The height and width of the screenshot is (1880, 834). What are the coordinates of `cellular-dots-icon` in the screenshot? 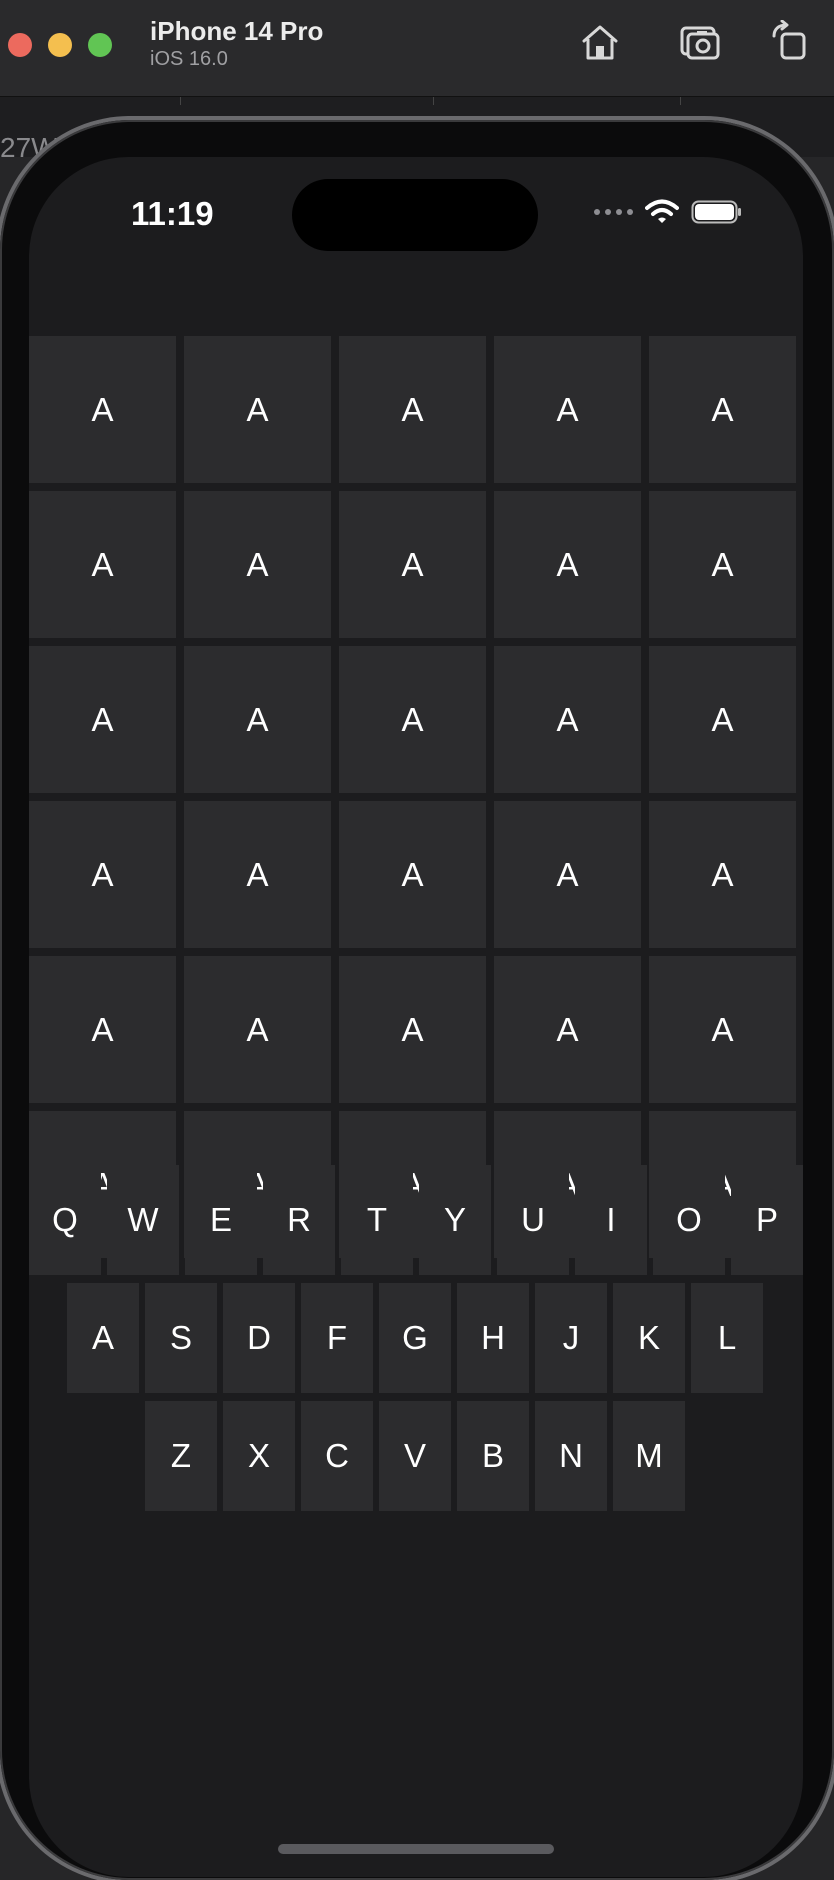 It's located at (613, 212).